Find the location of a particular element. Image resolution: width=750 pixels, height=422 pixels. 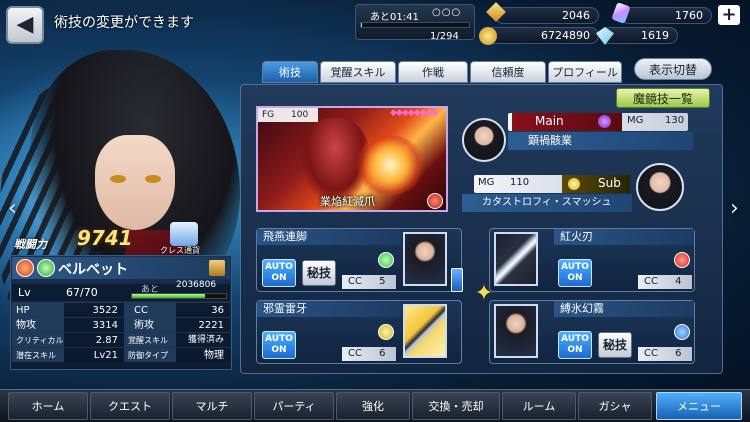

link-toggle-button is located at coordinates (457, 280).